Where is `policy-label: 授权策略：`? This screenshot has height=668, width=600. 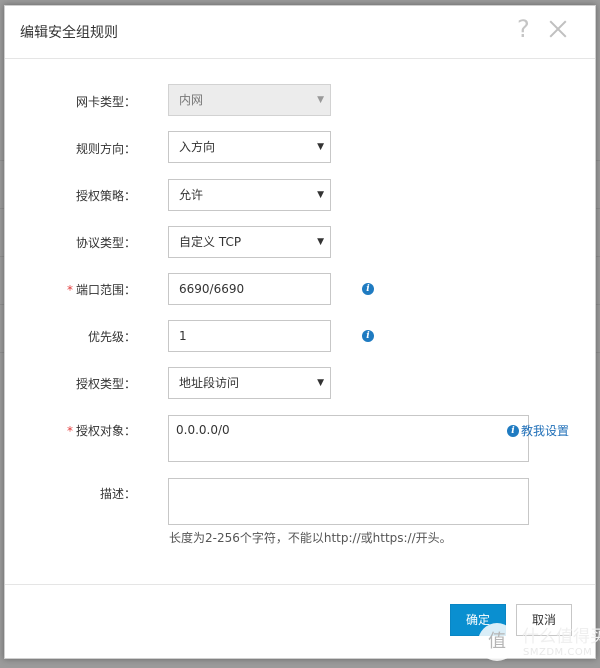
policy-label: 授权策略： is located at coordinates (105, 196).